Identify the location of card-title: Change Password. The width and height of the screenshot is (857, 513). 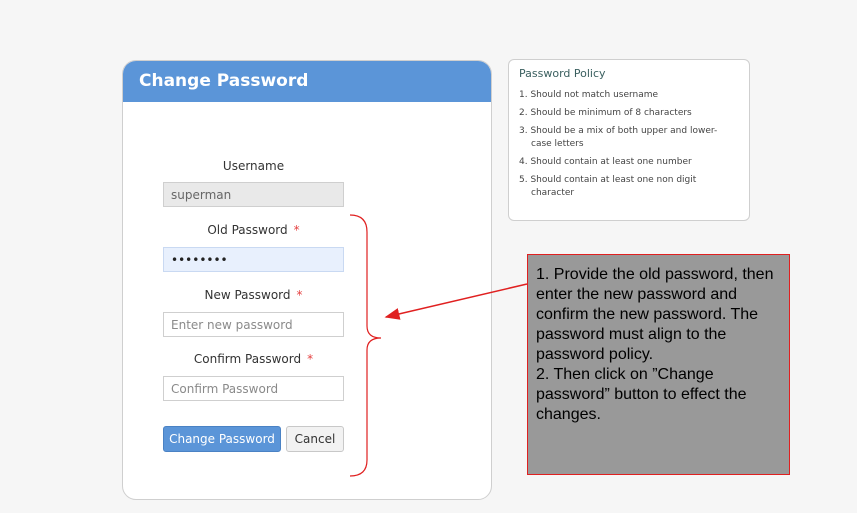
(307, 81).